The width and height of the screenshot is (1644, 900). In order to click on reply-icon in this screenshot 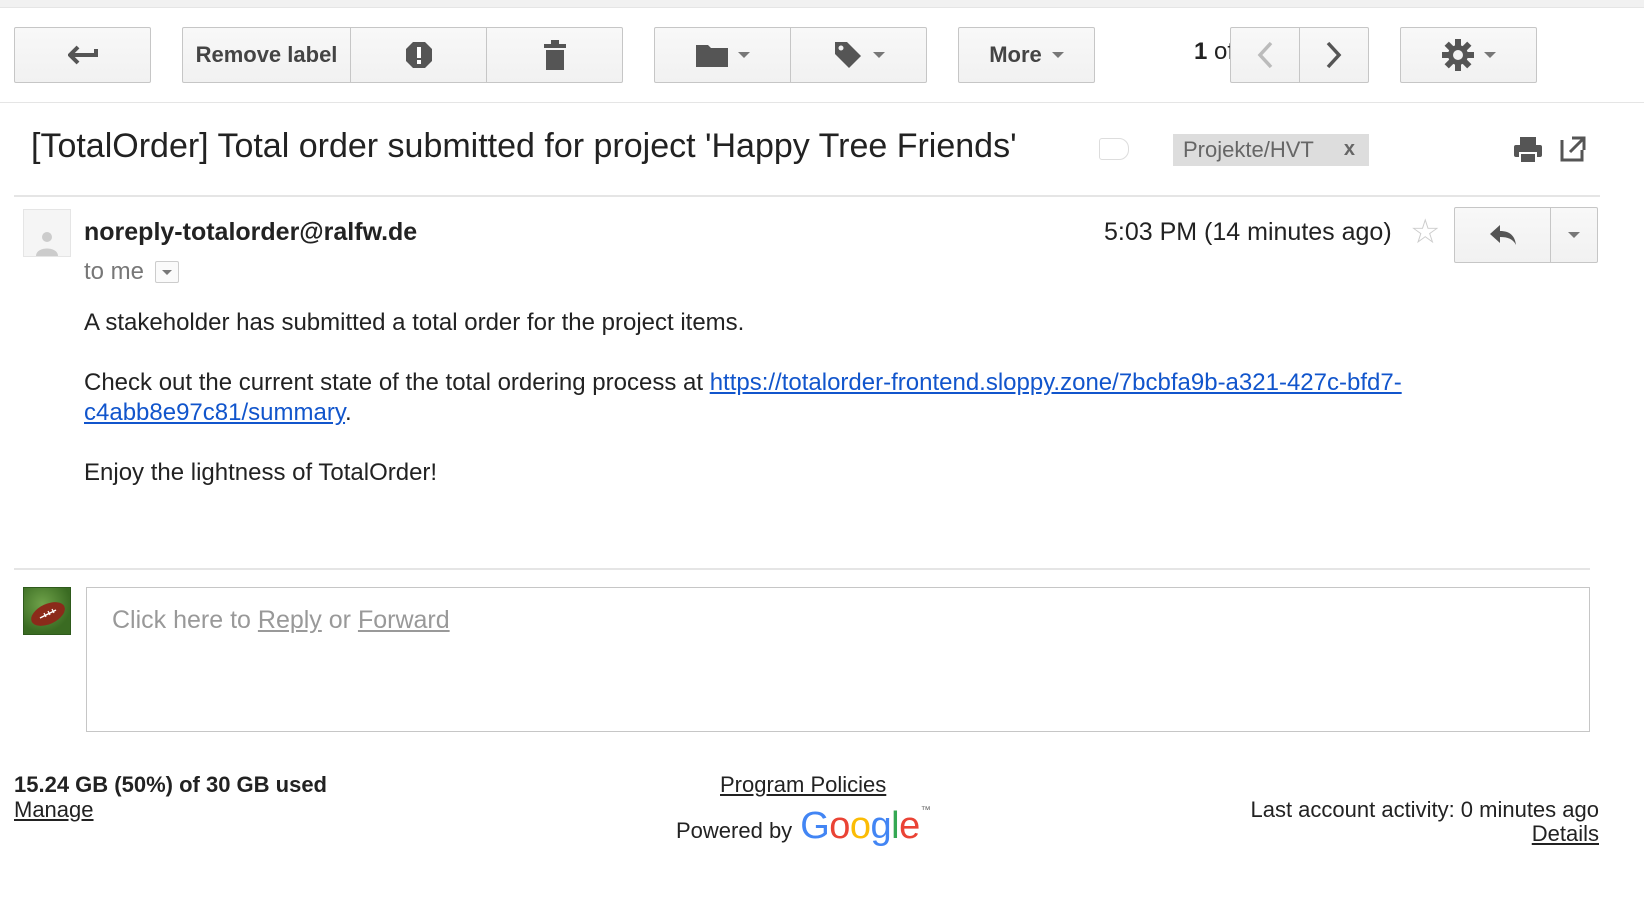, I will do `click(1502, 235)`.